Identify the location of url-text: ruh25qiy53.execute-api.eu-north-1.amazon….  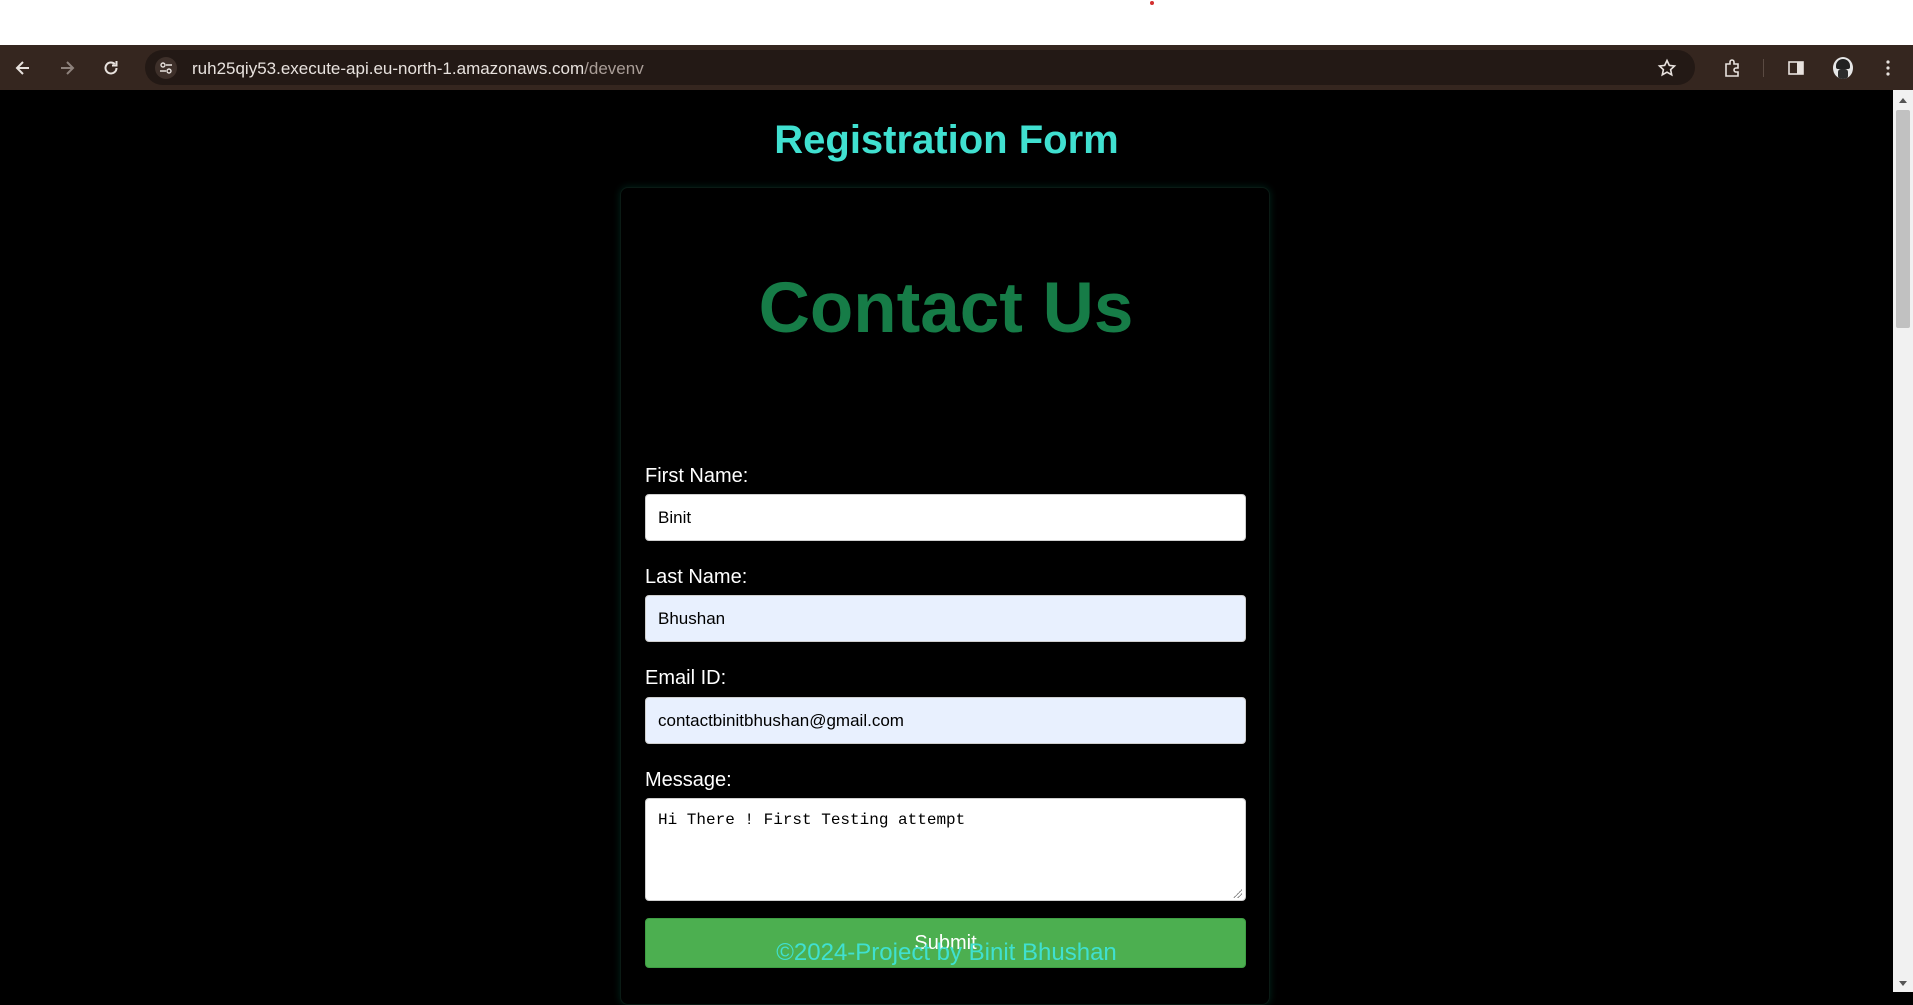
(418, 69).